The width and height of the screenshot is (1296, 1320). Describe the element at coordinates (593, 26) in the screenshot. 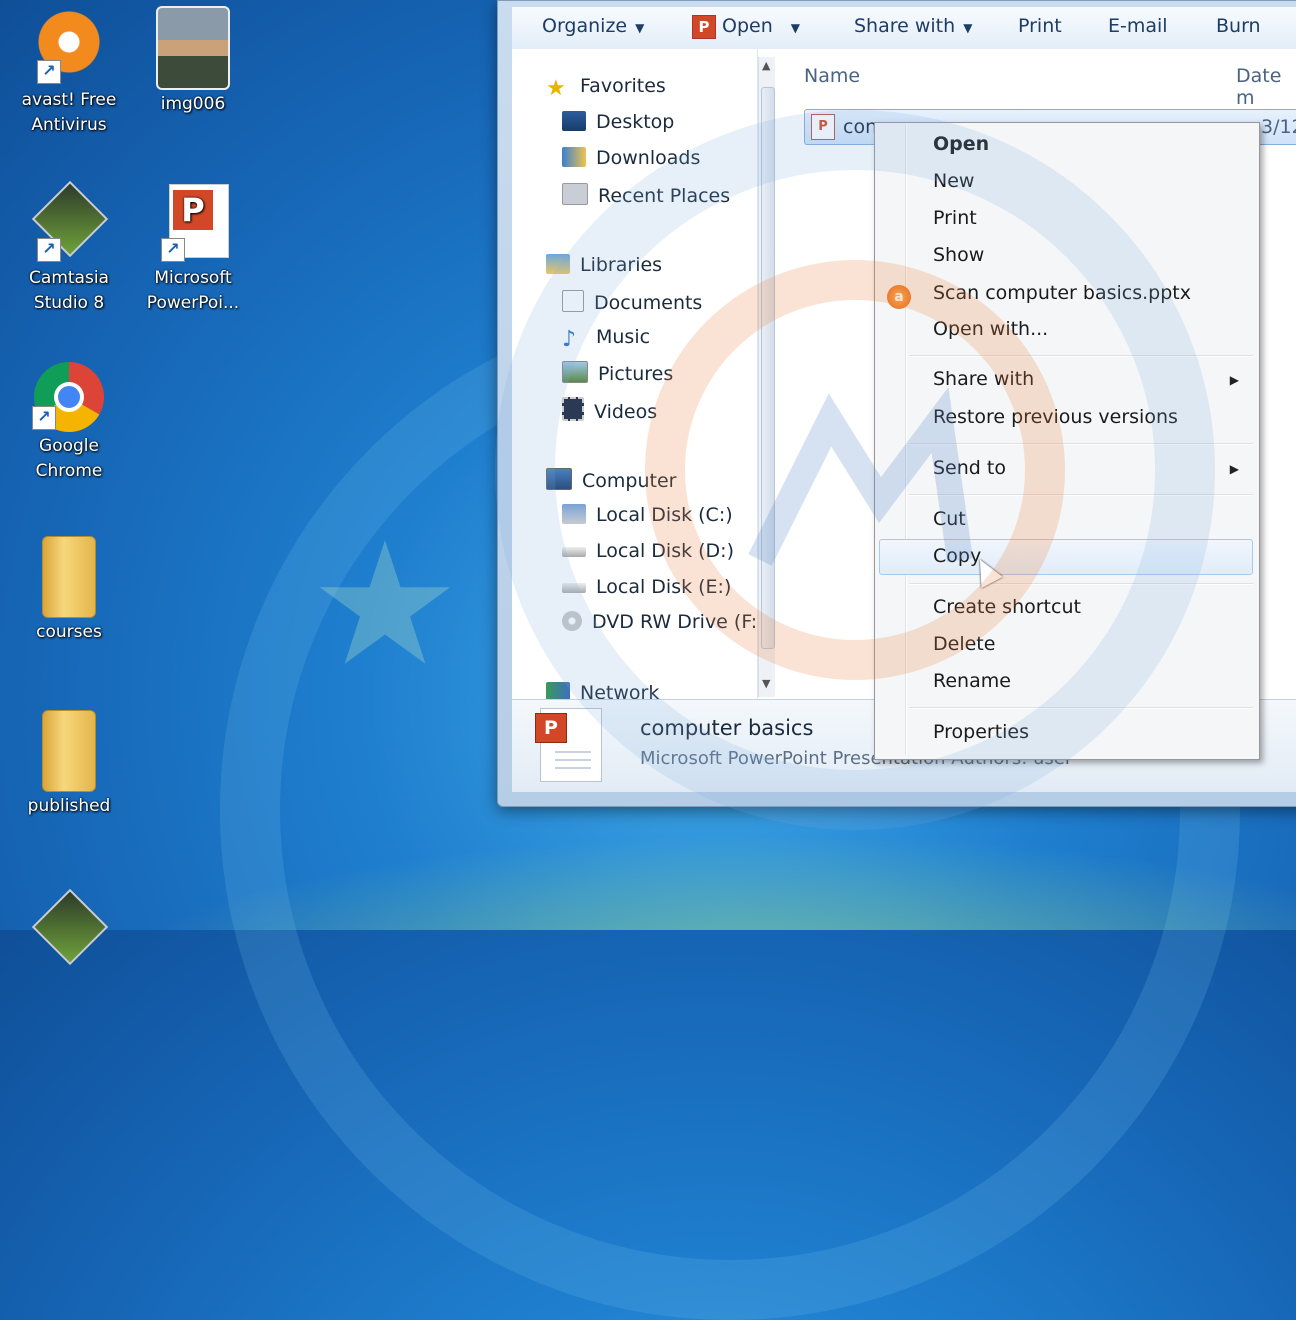

I see `organize-button: Organize ▼` at that location.